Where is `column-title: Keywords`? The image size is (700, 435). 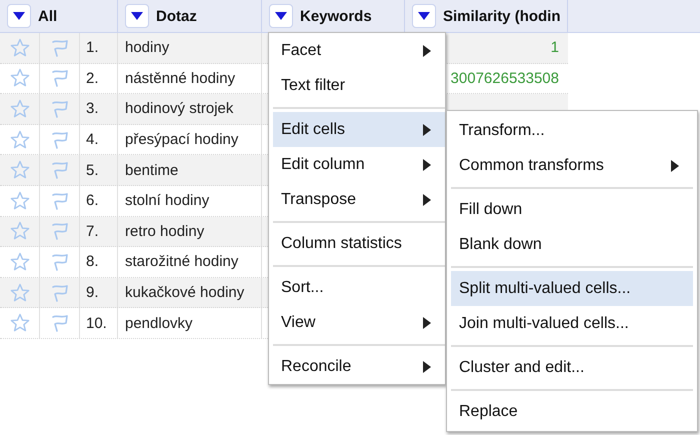
column-title: Keywords is located at coordinates (336, 16).